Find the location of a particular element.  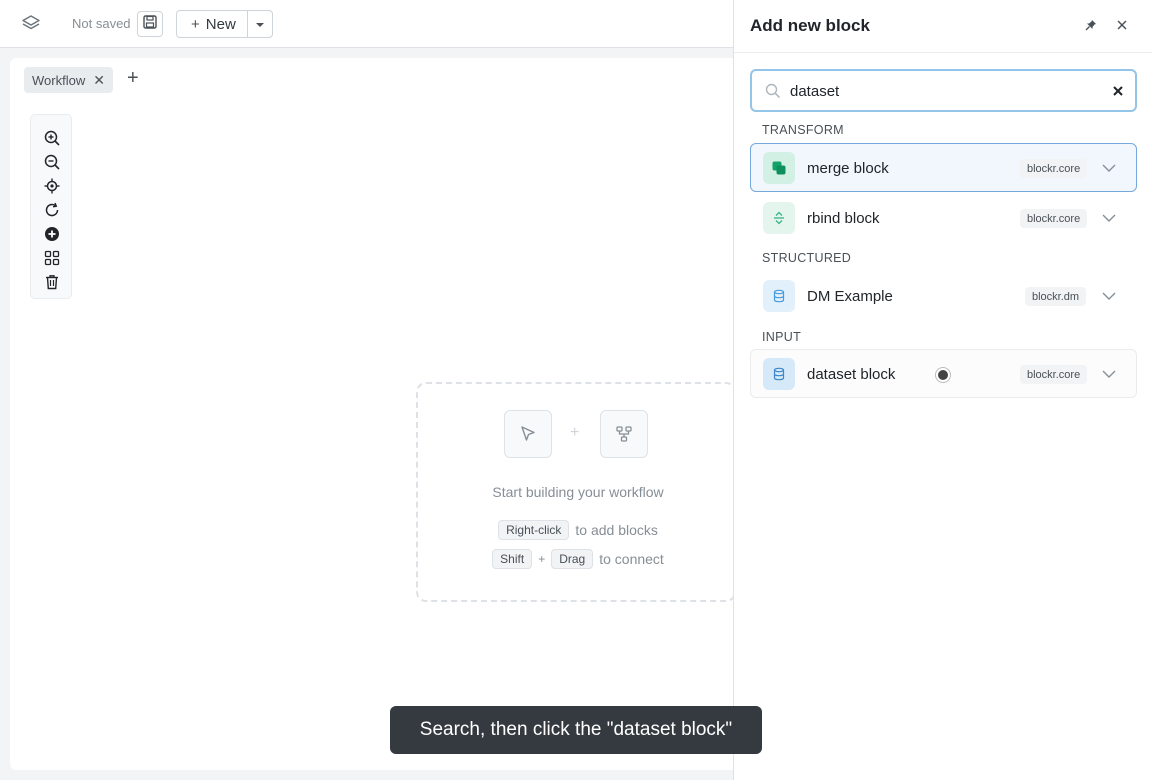

block-item-dm-example: DM Example blockr.dm is located at coordinates (943, 295).